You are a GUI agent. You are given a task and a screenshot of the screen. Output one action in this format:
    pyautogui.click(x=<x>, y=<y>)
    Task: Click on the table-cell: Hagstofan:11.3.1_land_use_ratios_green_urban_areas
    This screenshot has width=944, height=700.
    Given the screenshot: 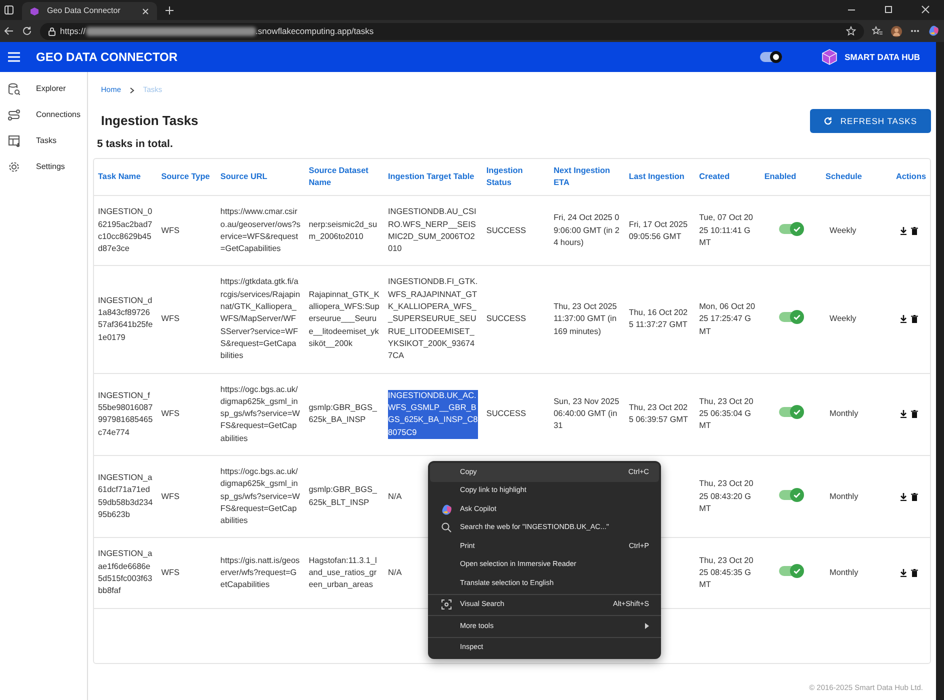 What is the action you would take?
    pyautogui.click(x=344, y=573)
    